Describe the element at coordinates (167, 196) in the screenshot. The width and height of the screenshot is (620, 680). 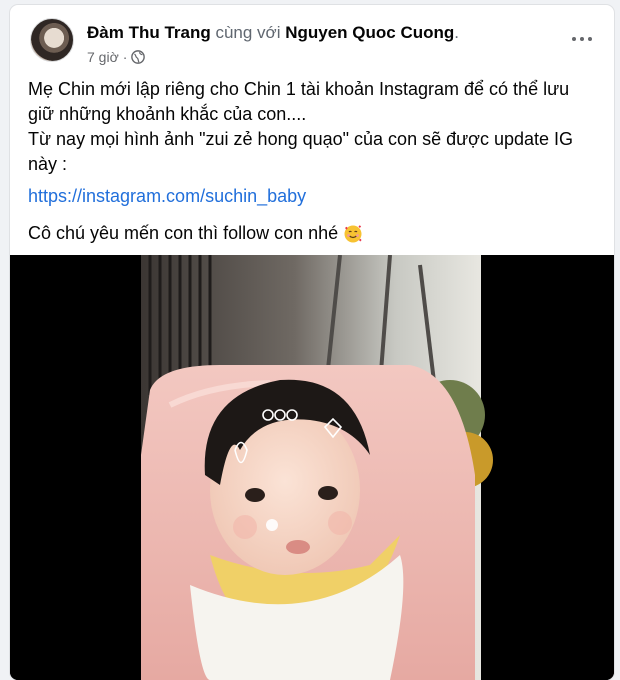
I see `instagram-link: https://instagram.com/suchin_baby` at that location.